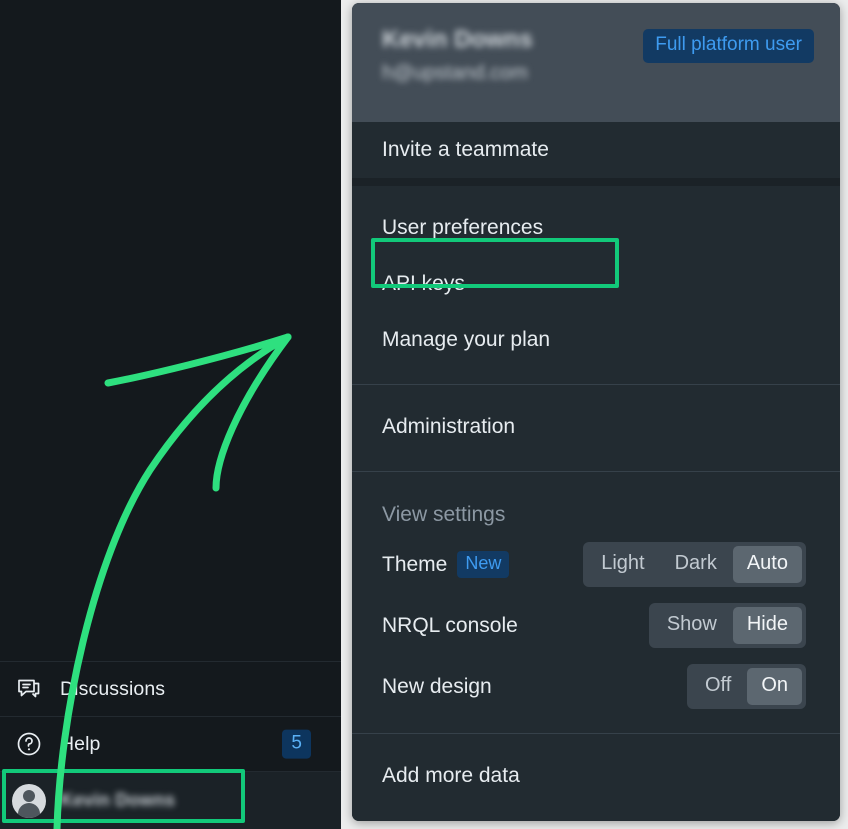  Describe the element at coordinates (596, 686) in the screenshot. I see `setting-row-new-design: New design Off On` at that location.